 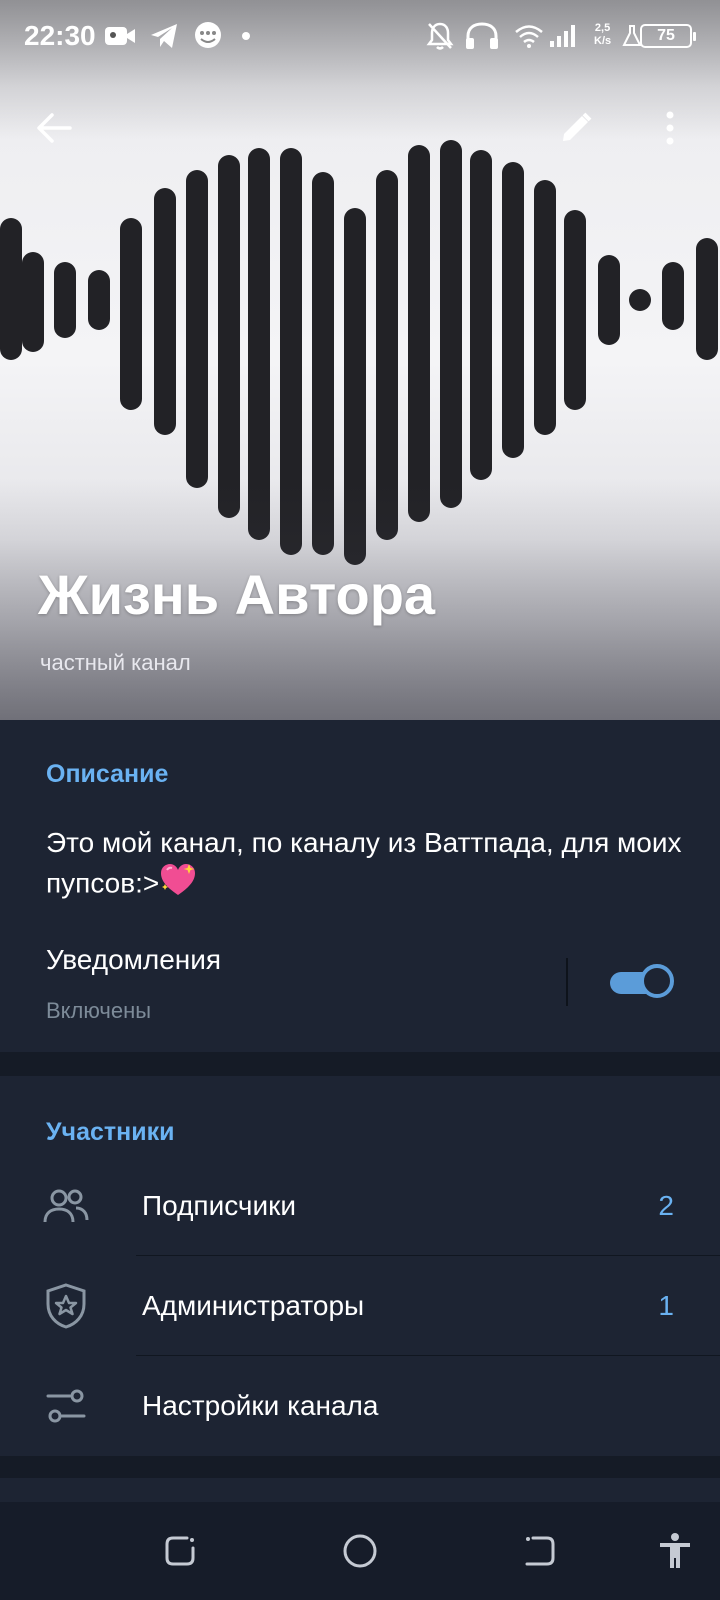 I want to click on subscribers-label: Подписчики, so click(x=219, y=1205).